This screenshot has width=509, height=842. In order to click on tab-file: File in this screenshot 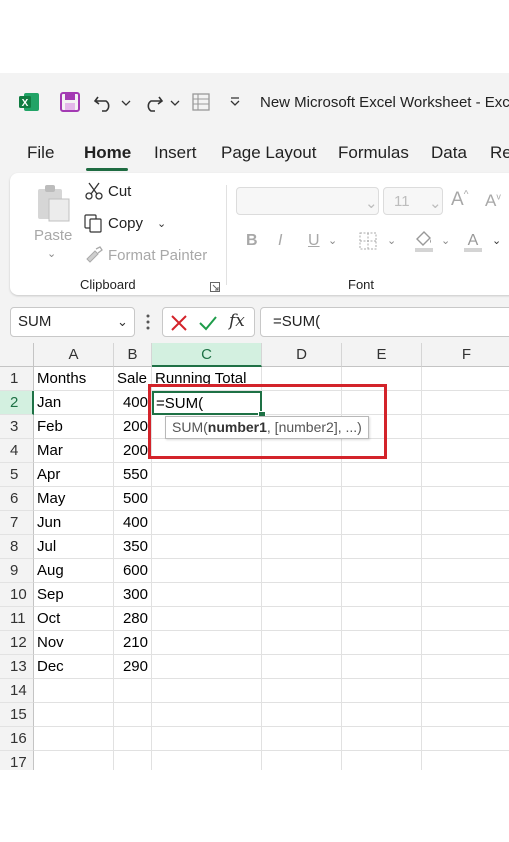, I will do `click(40, 153)`.